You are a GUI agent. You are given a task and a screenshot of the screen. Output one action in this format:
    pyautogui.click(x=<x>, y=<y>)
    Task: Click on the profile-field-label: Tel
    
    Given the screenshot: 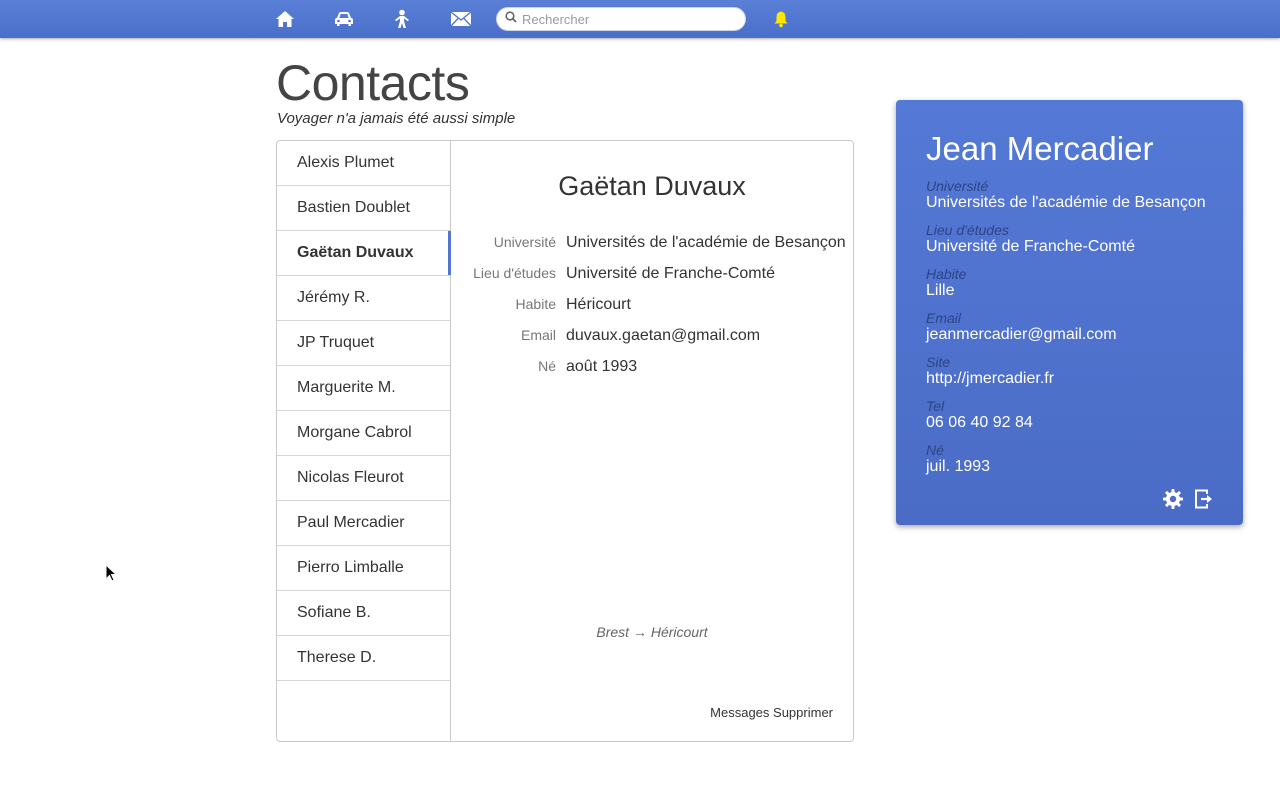 What is the action you would take?
    pyautogui.click(x=935, y=406)
    